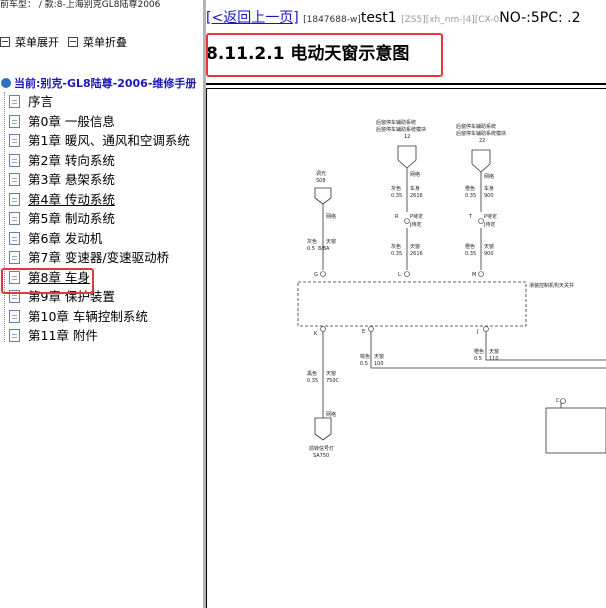 The image size is (606, 608). I want to click on c2-mid-text1: P待定, so click(416, 216).